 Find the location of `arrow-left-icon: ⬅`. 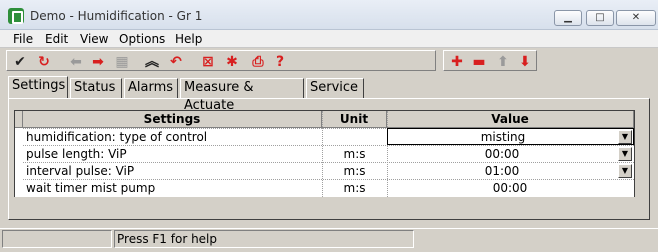

arrow-left-icon: ⬅ is located at coordinates (76, 62).